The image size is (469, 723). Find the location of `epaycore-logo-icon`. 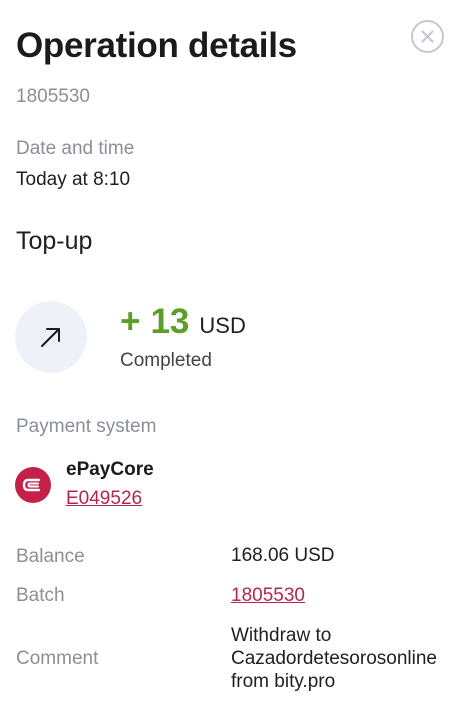

epaycore-logo-icon is located at coordinates (31, 485).